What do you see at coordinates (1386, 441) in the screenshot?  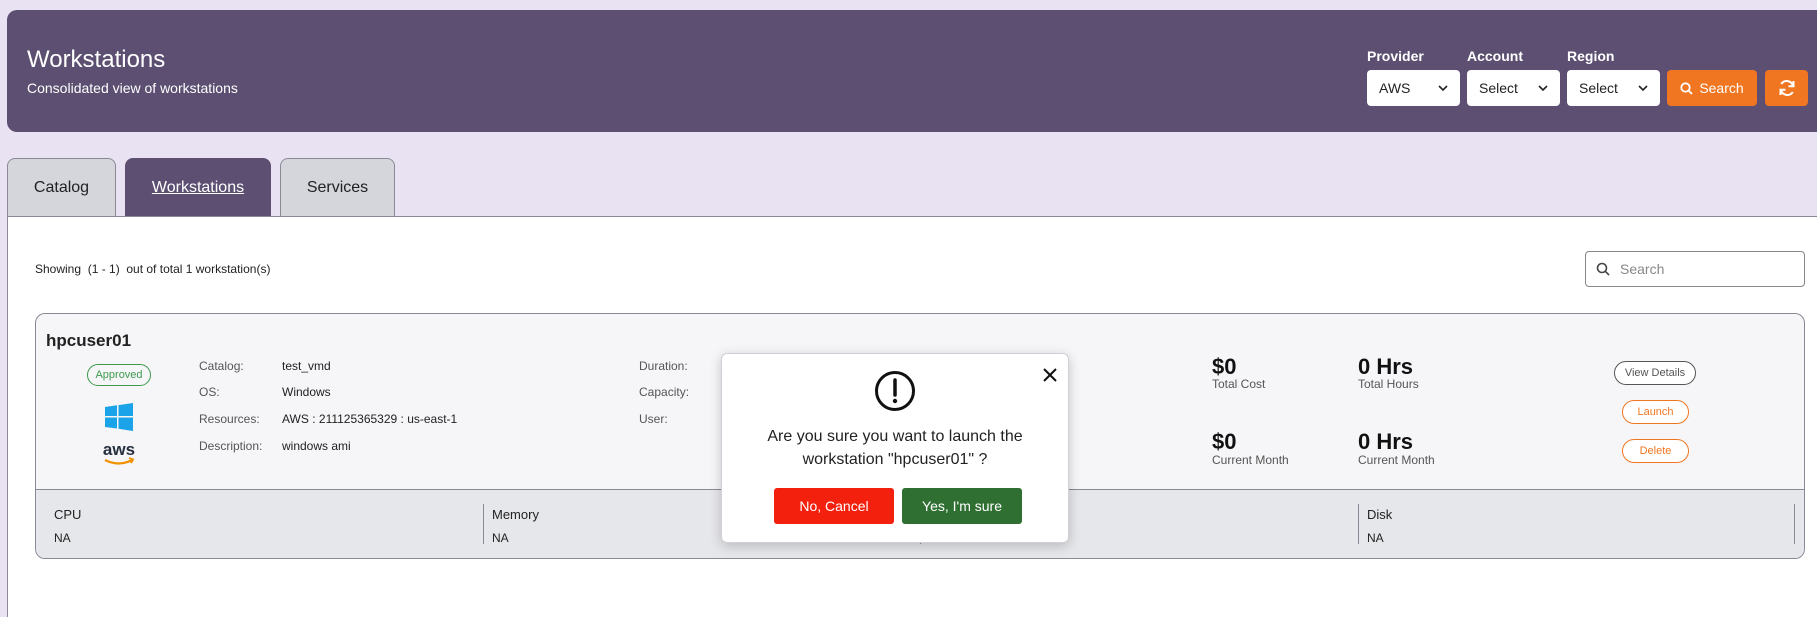 I see `month-hours-value: 0 Hrs` at bounding box center [1386, 441].